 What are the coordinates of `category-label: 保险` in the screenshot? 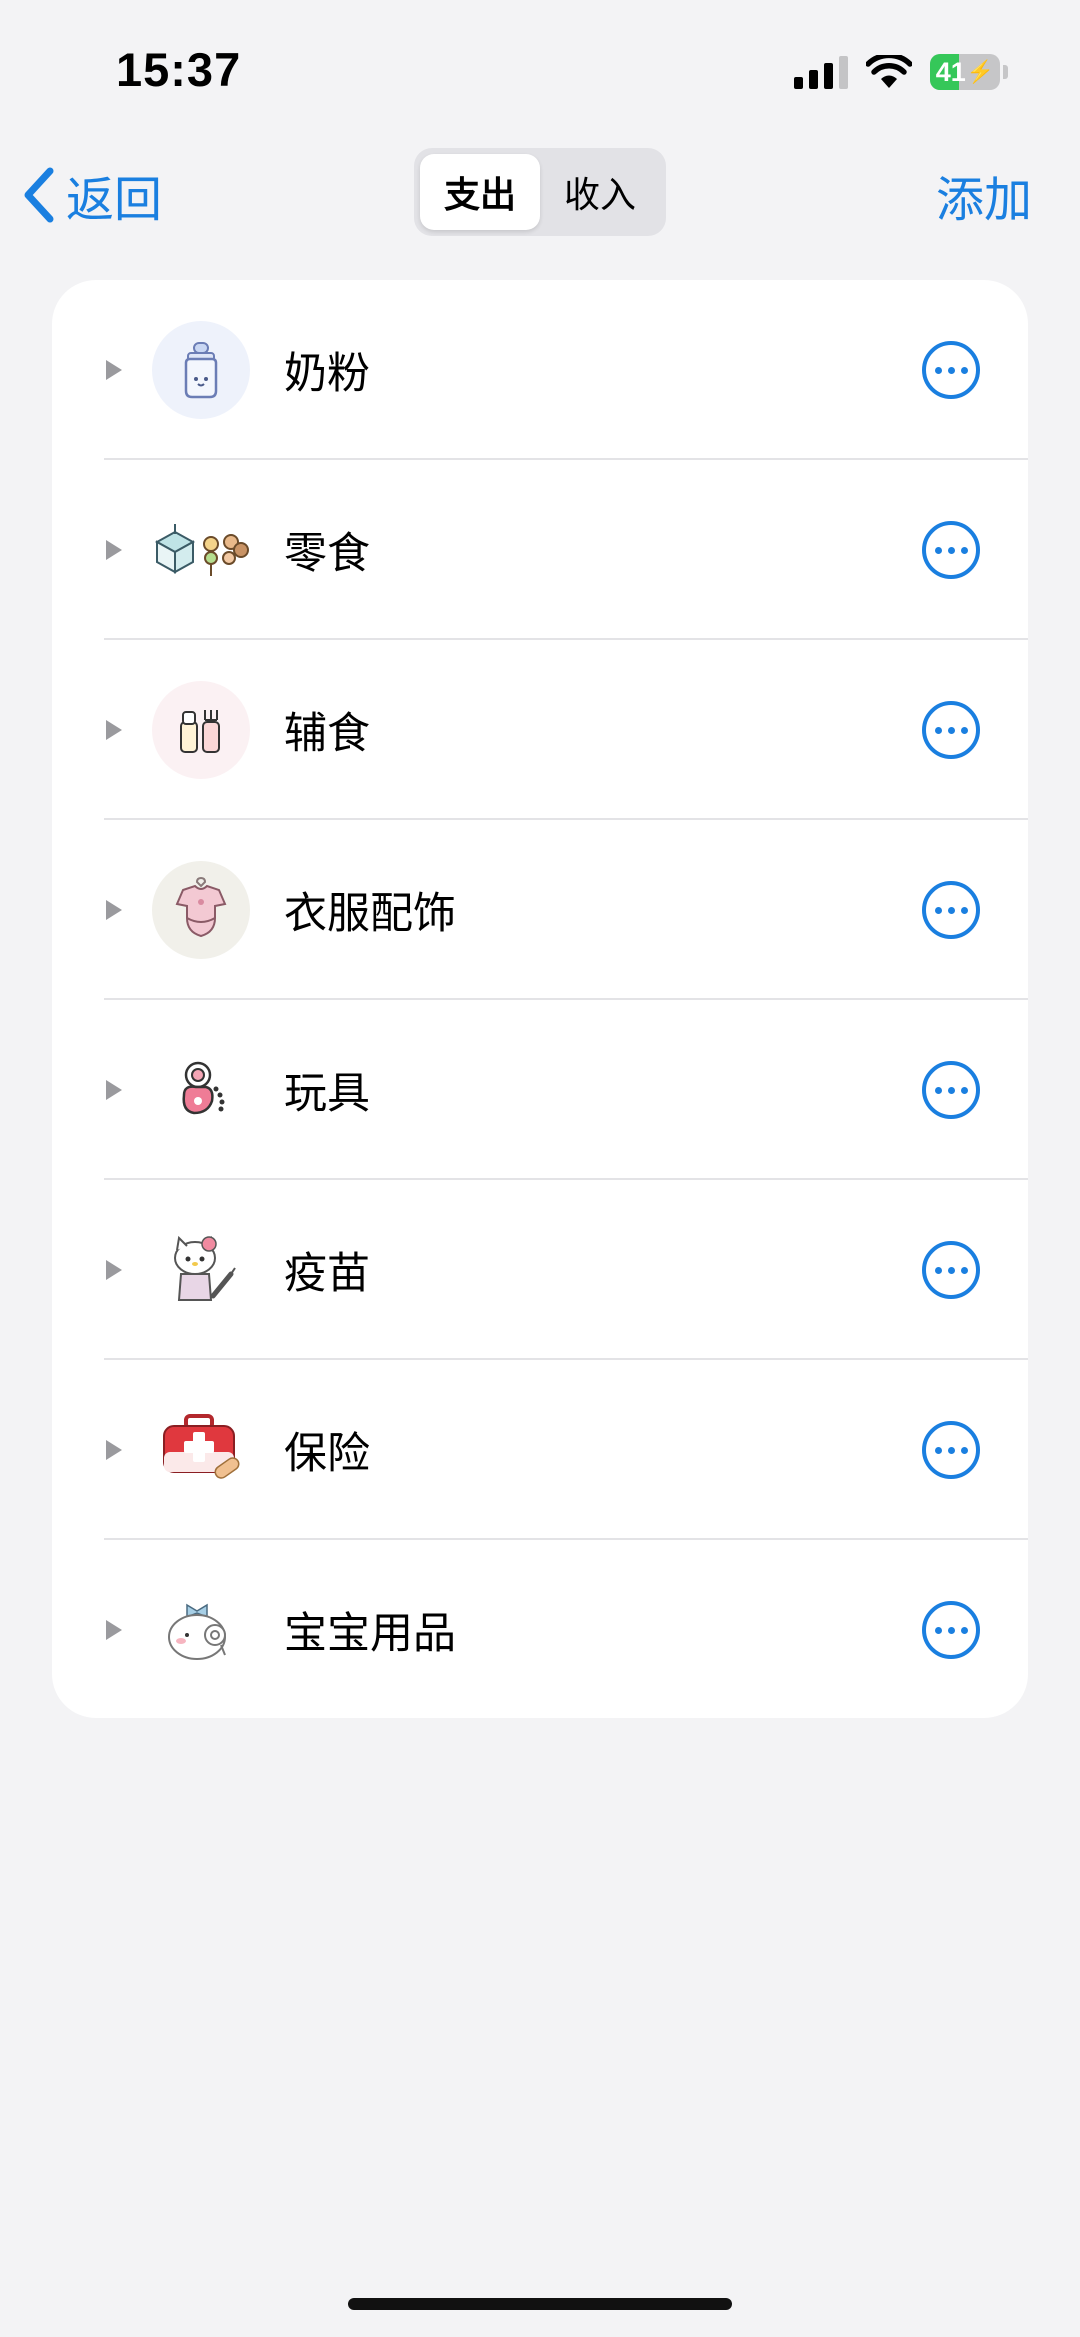 It's located at (327, 1454).